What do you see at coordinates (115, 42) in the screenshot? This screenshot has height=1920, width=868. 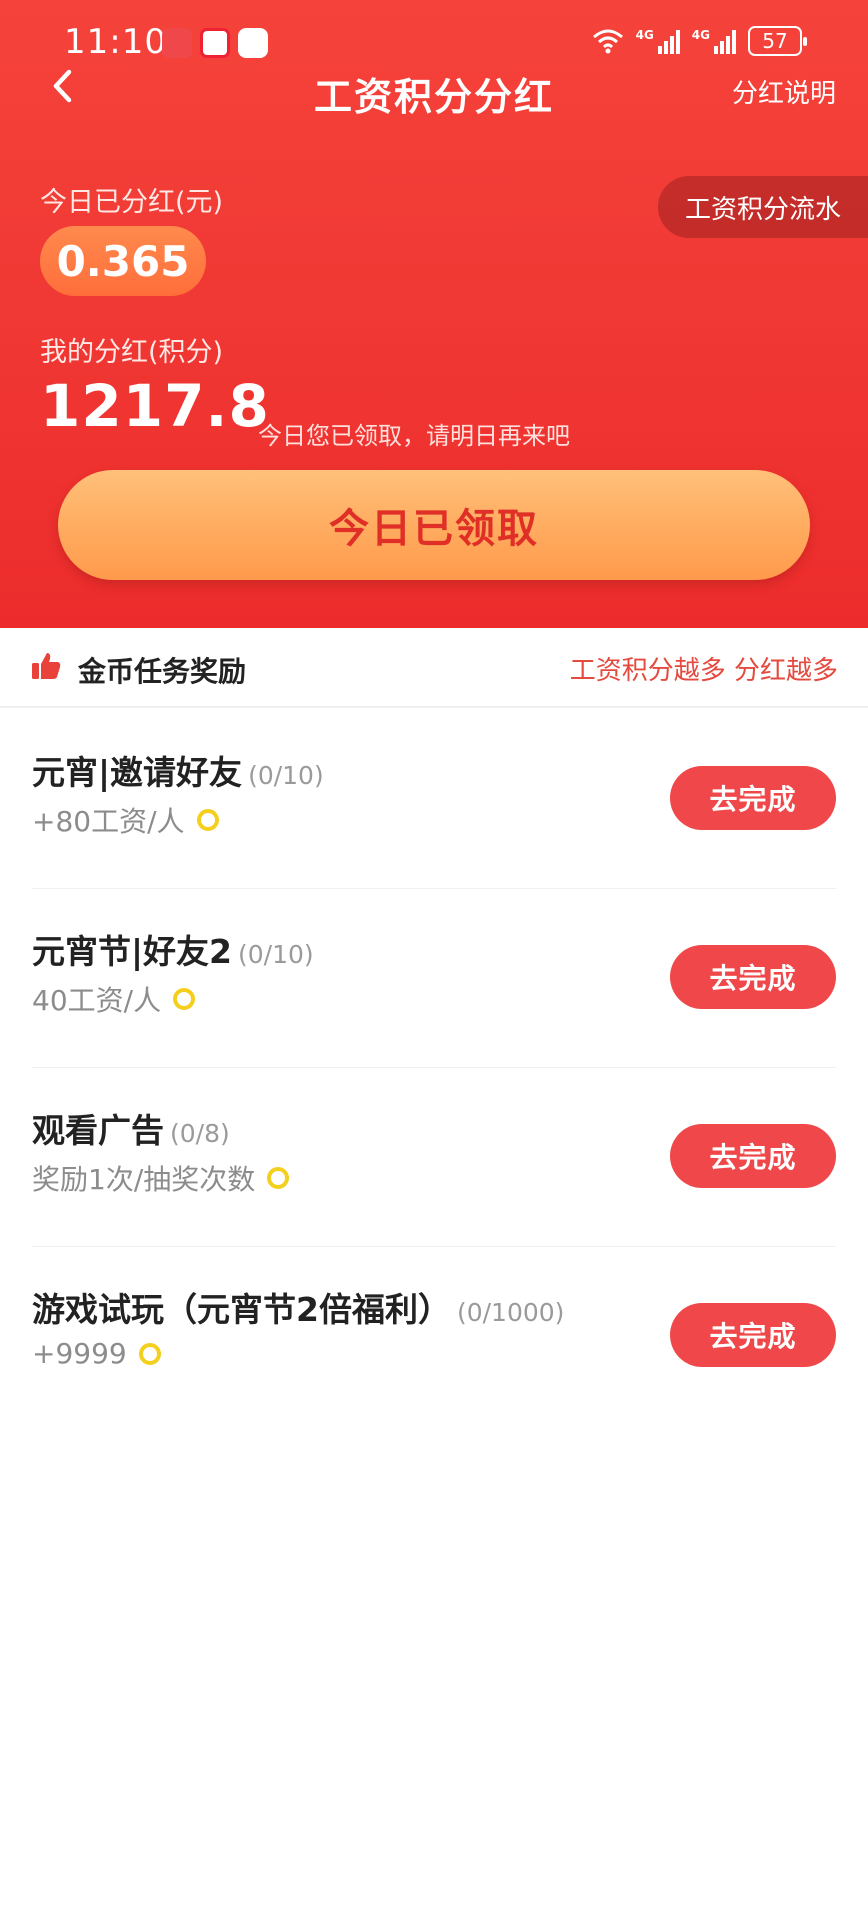 I see `status-time: 11:10` at bounding box center [115, 42].